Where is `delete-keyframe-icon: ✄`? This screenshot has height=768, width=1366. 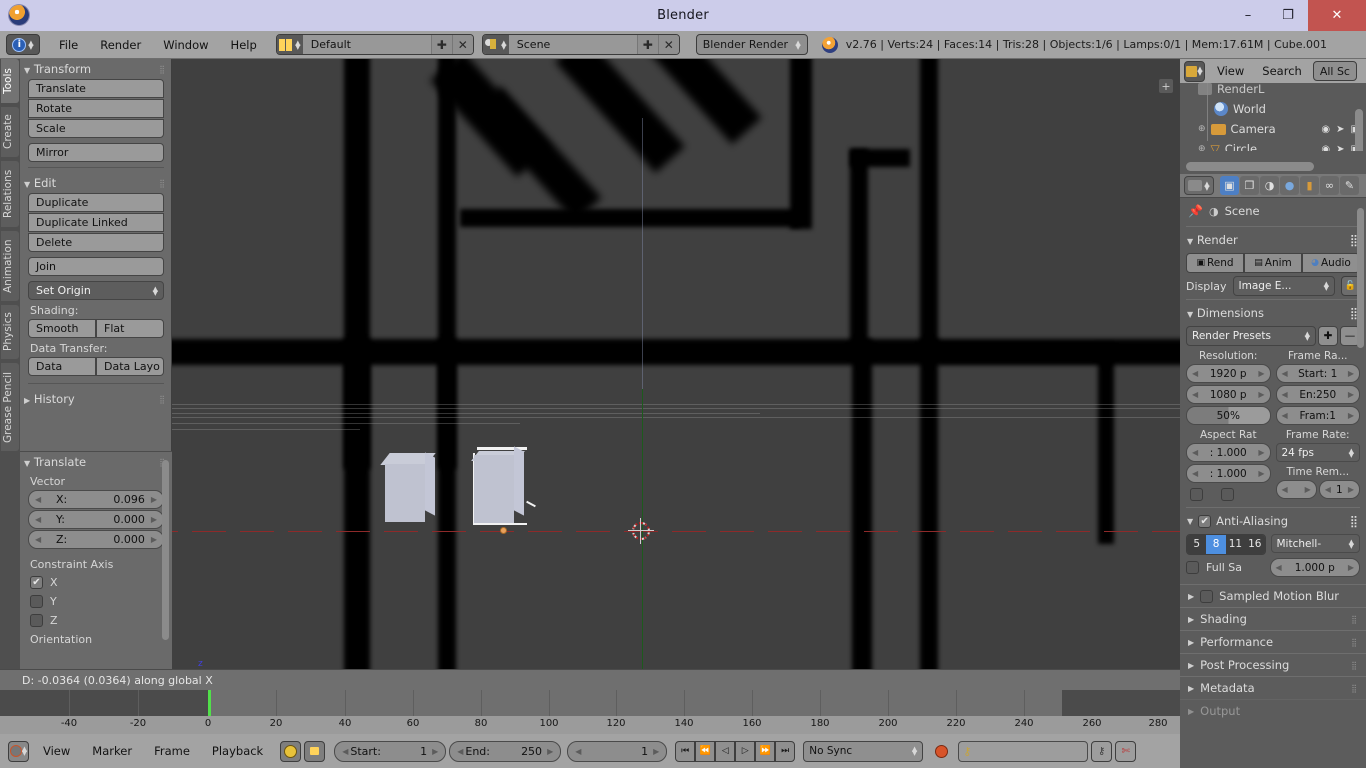
delete-keyframe-icon: ✄ is located at coordinates (1126, 751).